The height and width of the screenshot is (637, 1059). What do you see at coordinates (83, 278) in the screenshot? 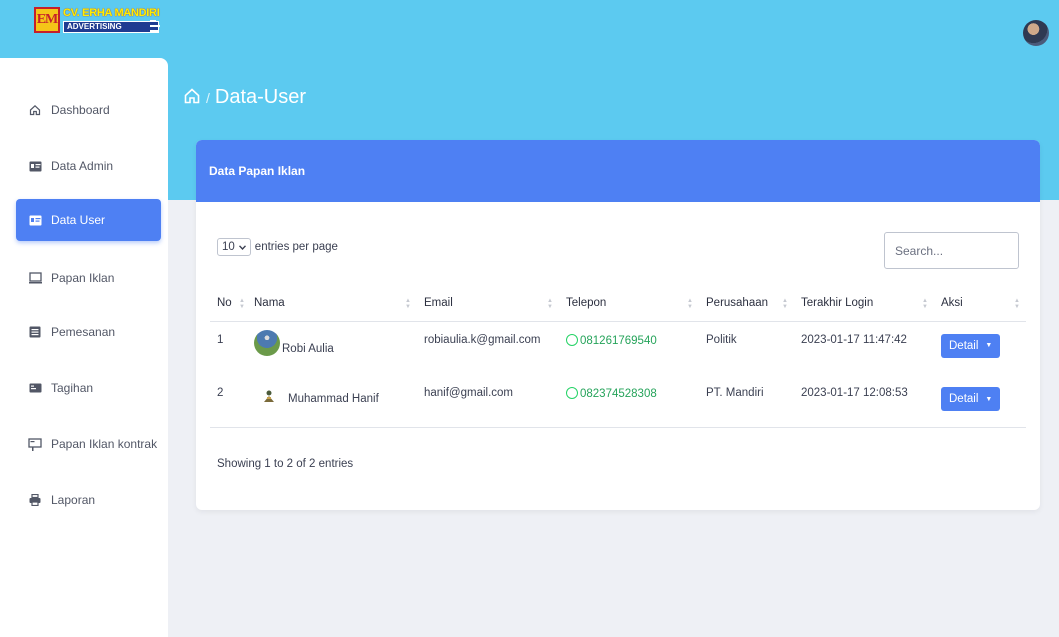
I see `sidebar-item-label: Papan Iklan` at bounding box center [83, 278].